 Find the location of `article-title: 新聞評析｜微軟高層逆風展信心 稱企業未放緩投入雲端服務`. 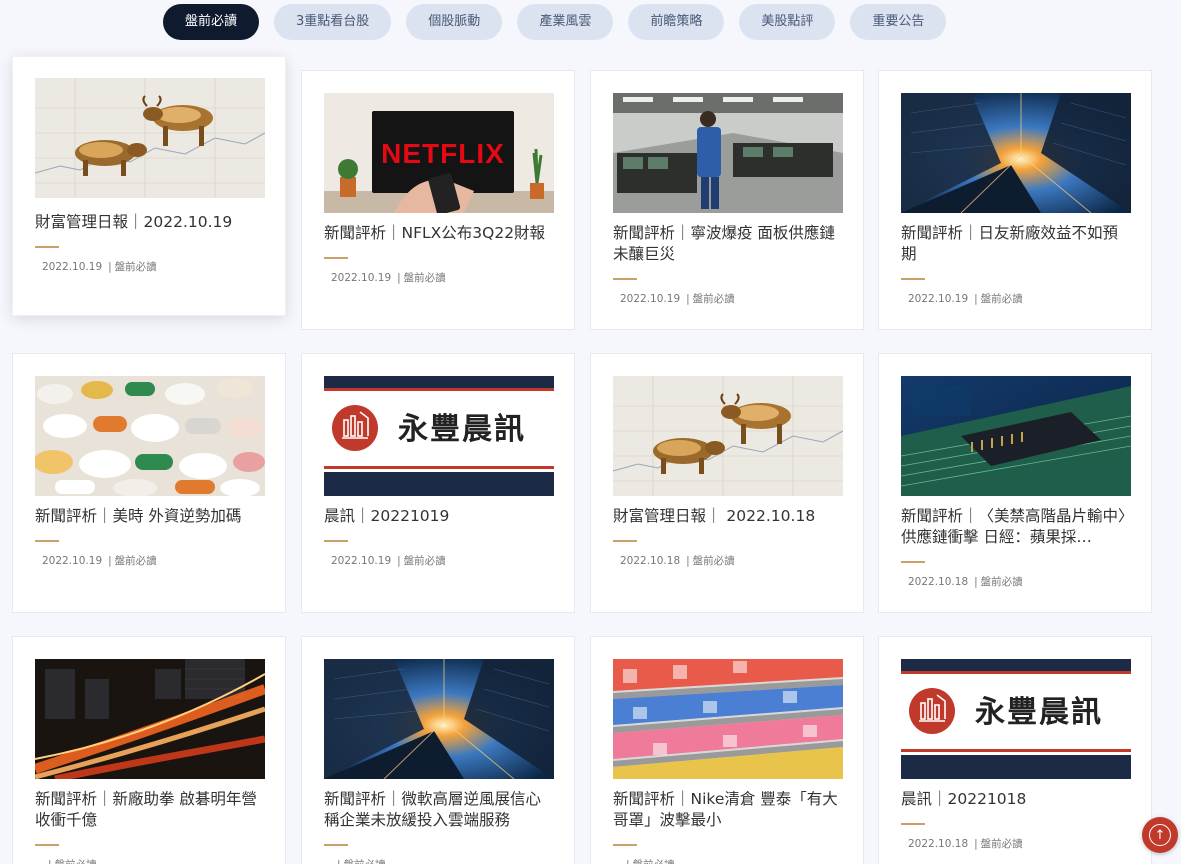

article-title: 新聞評析｜微軟高層逆風展信心 稱企業未放緩投入雲端服務 is located at coordinates (440, 810).